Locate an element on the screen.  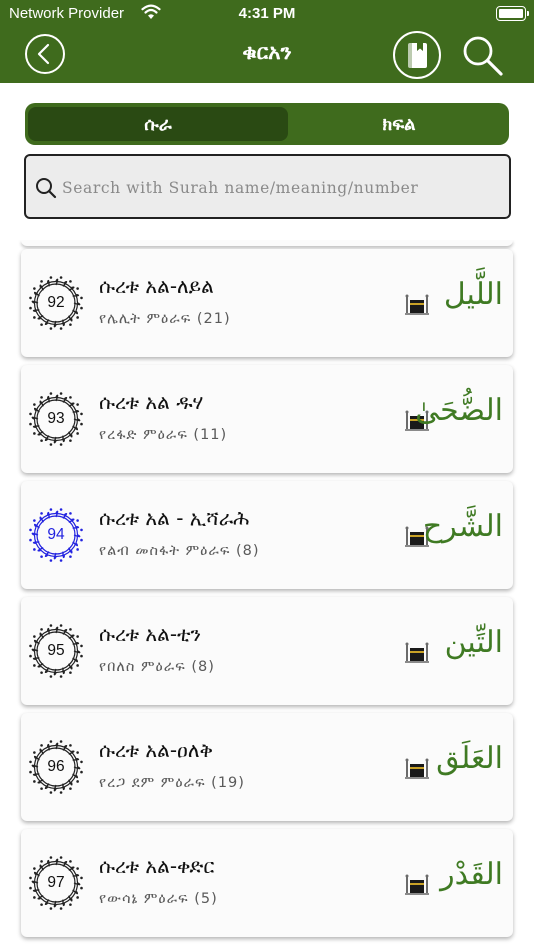
surah-name: ሱረቱ አል-ቀድር is located at coordinates (157, 866).